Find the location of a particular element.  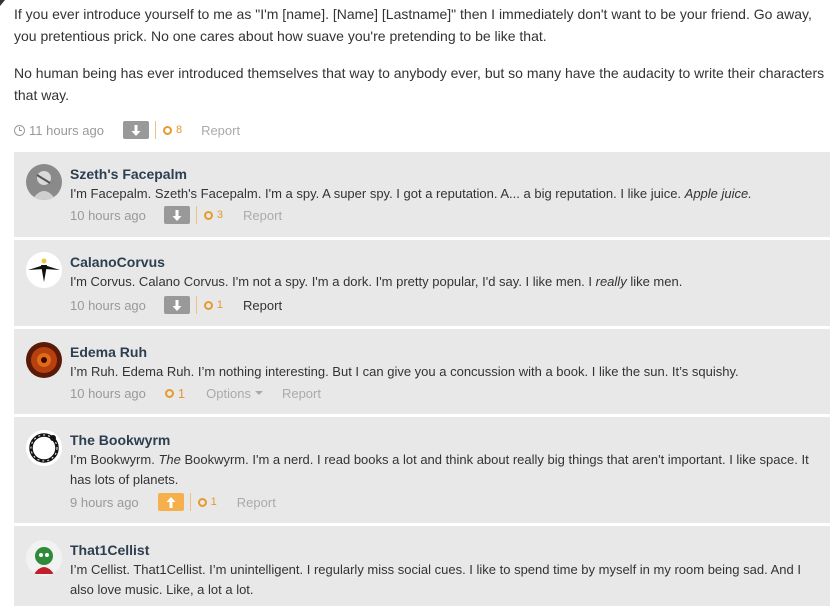

avatar-calanocorvus-icon is located at coordinates (44, 270).